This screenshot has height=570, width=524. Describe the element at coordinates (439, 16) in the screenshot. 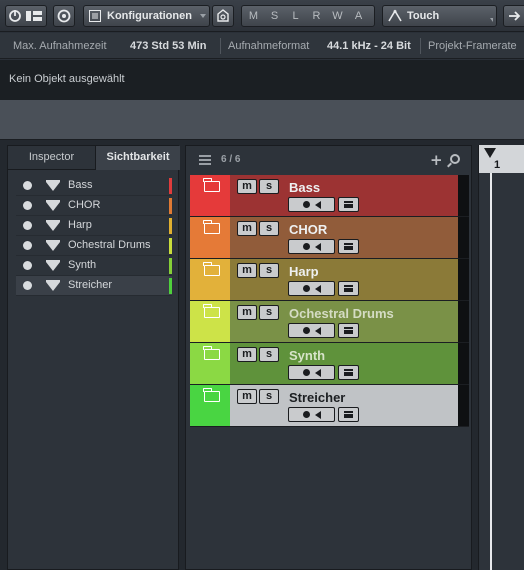

I see `automation-mode-dropdown: Touch` at that location.